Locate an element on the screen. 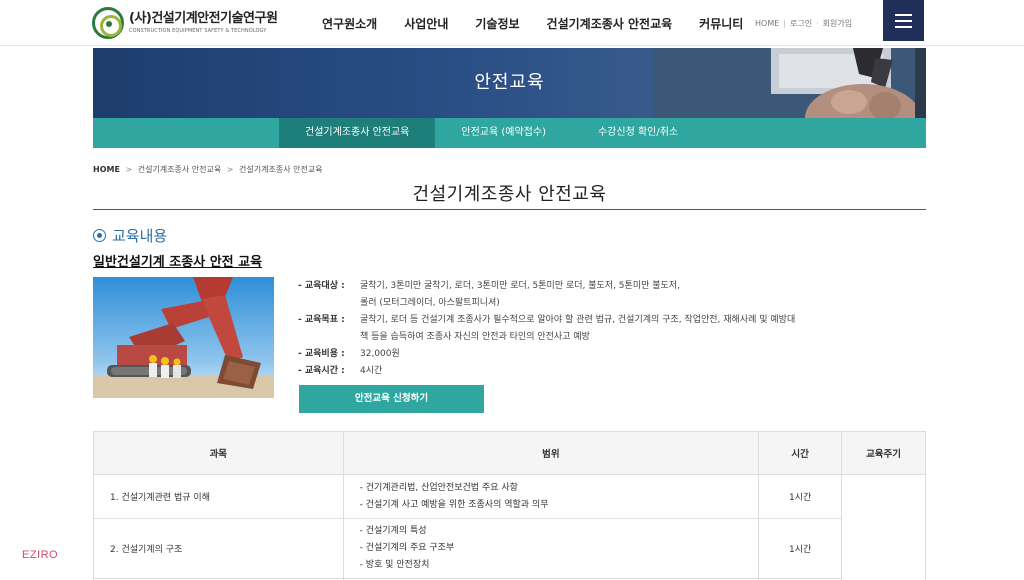  subject-cell: 2. 건설기계의 구조 is located at coordinates (218, 548).